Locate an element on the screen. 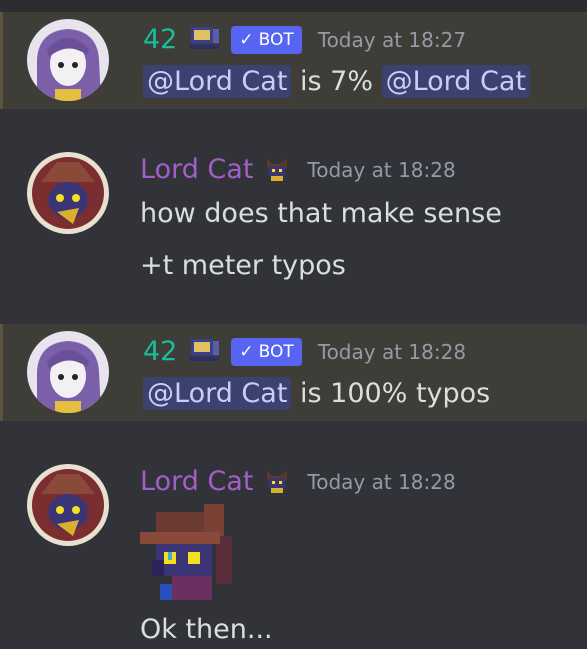 Image resolution: width=587 pixels, height=649 pixels. message-content: @Lord Cat is 7% @Lord Cat is located at coordinates (337, 82).